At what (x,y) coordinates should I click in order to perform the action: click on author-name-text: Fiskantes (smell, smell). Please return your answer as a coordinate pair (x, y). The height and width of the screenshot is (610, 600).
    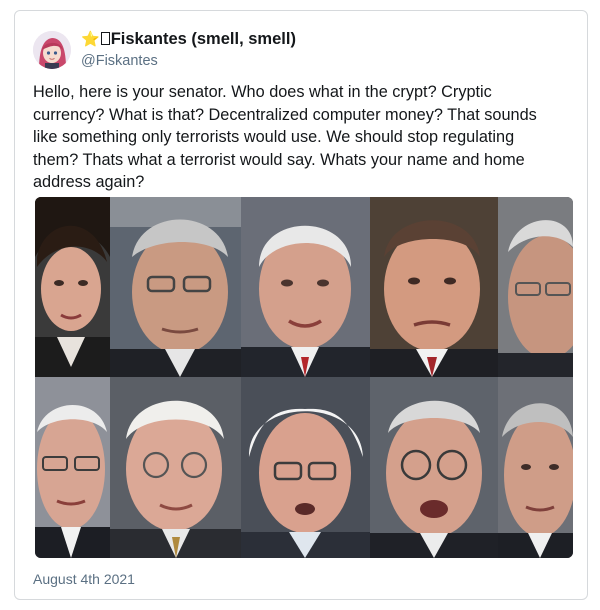
    Looking at the image, I should click on (203, 39).